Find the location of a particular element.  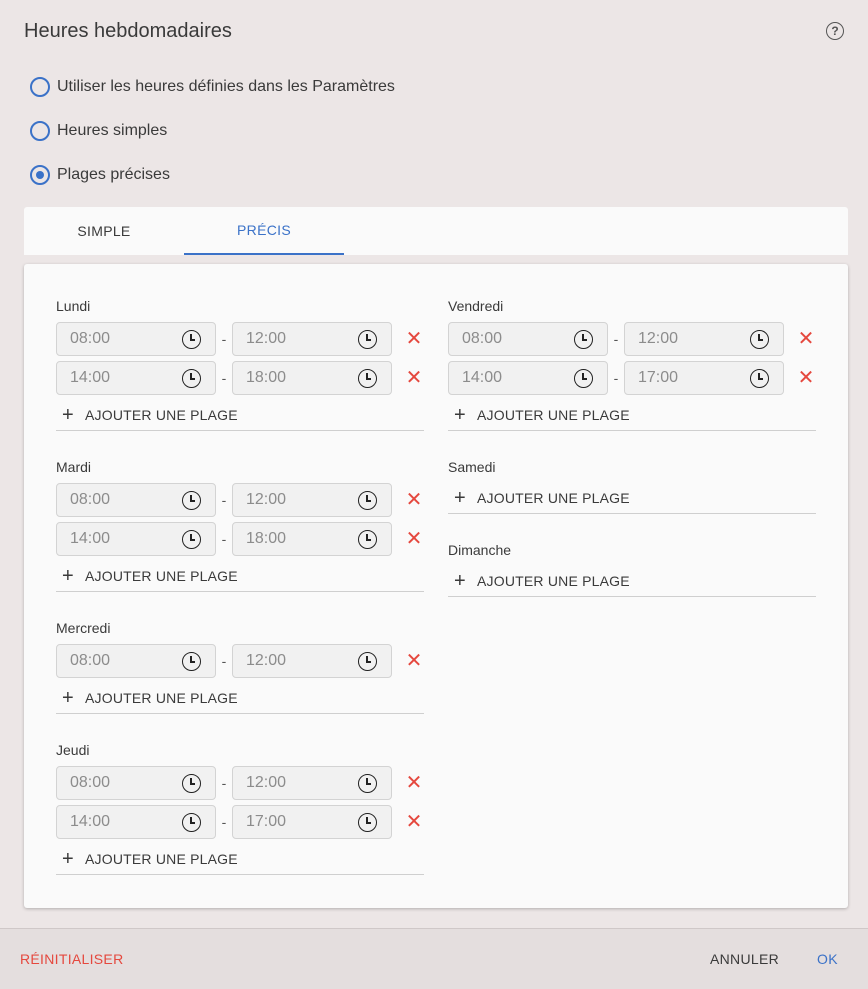

option-precise-ranges: Plages précises is located at coordinates (100, 175).